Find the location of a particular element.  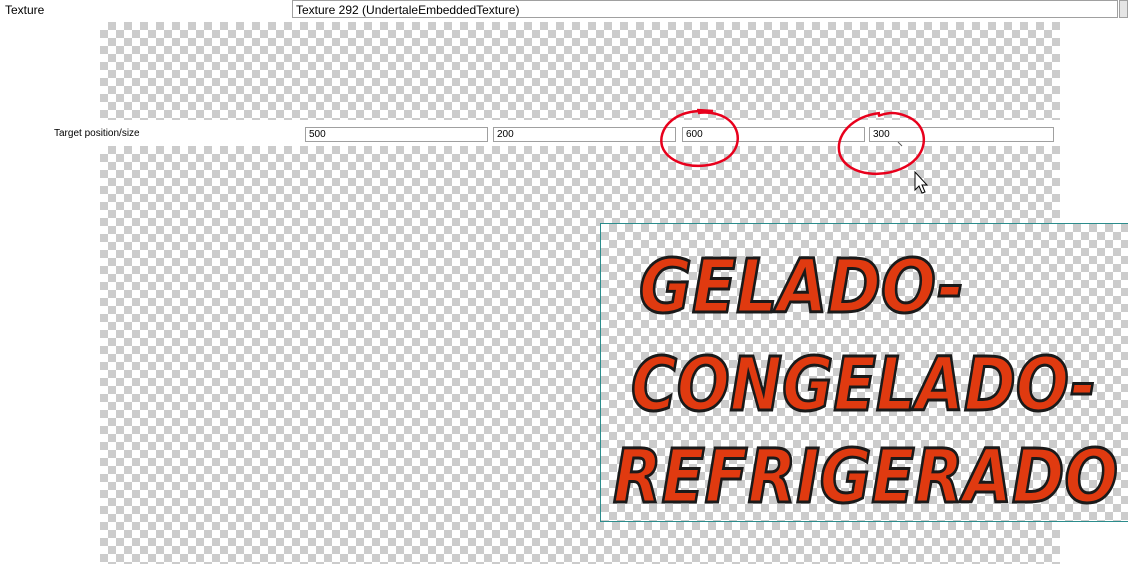

annotation-overlay is located at coordinates (794, 151).